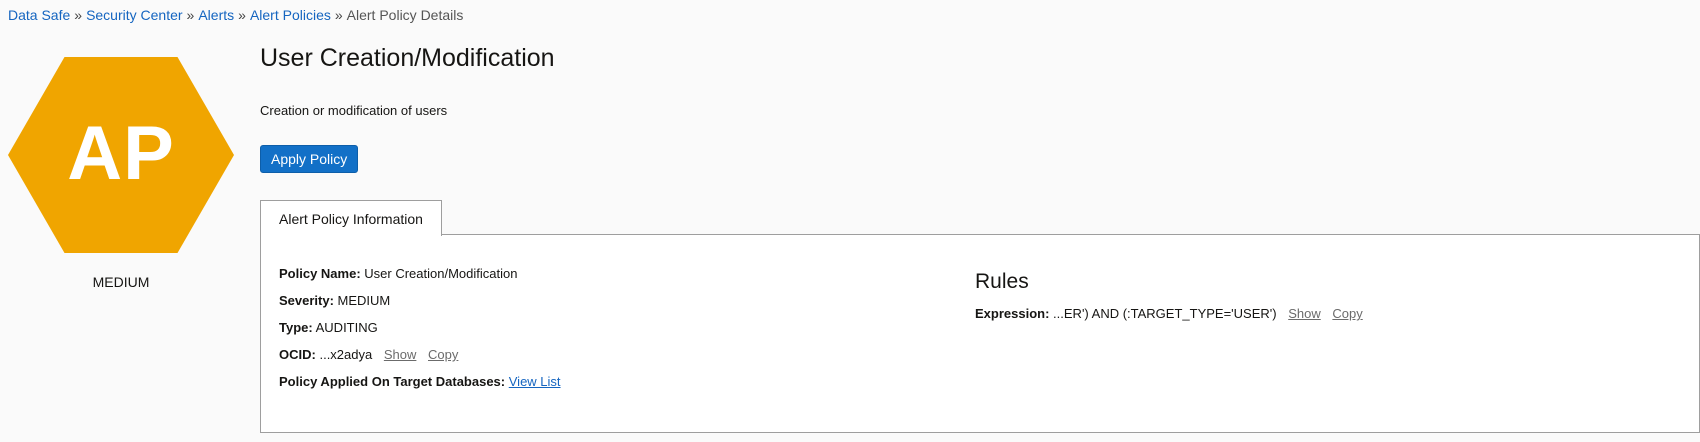 The image size is (1700, 442). Describe the element at coordinates (306, 300) in the screenshot. I see `severity-label: Severity:` at that location.